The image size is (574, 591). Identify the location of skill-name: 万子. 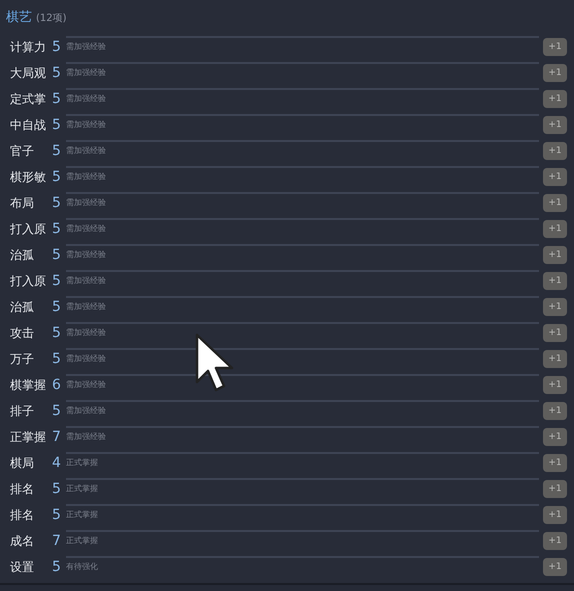
(22, 359).